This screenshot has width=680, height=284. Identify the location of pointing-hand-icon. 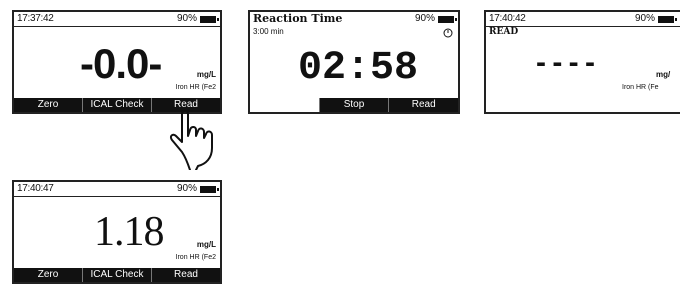
(191, 140).